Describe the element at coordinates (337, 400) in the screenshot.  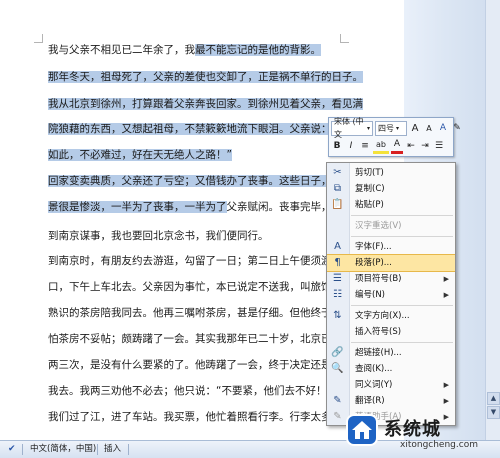
I see `translate-icon: ✎` at that location.